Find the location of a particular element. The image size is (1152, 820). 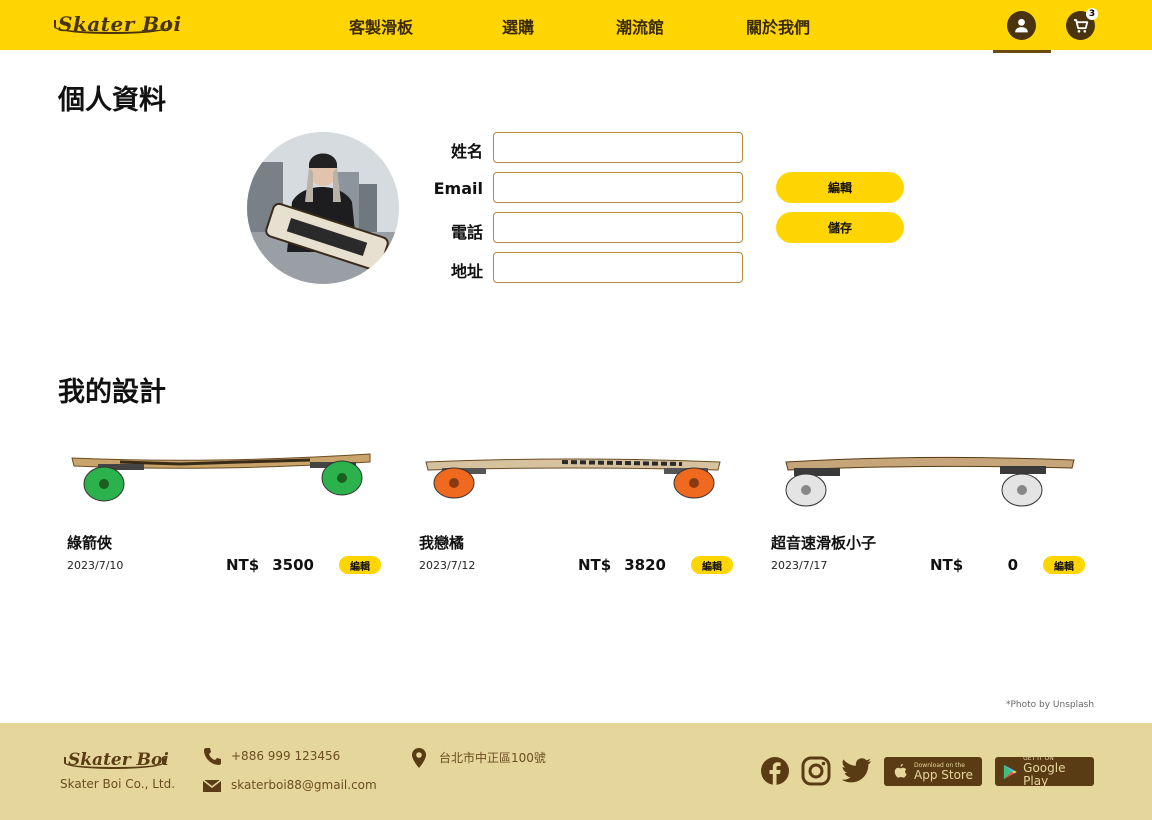

design-card: 我戀橘 2023/7/12 NT$ 3820 編輯 is located at coordinates (572, 510).